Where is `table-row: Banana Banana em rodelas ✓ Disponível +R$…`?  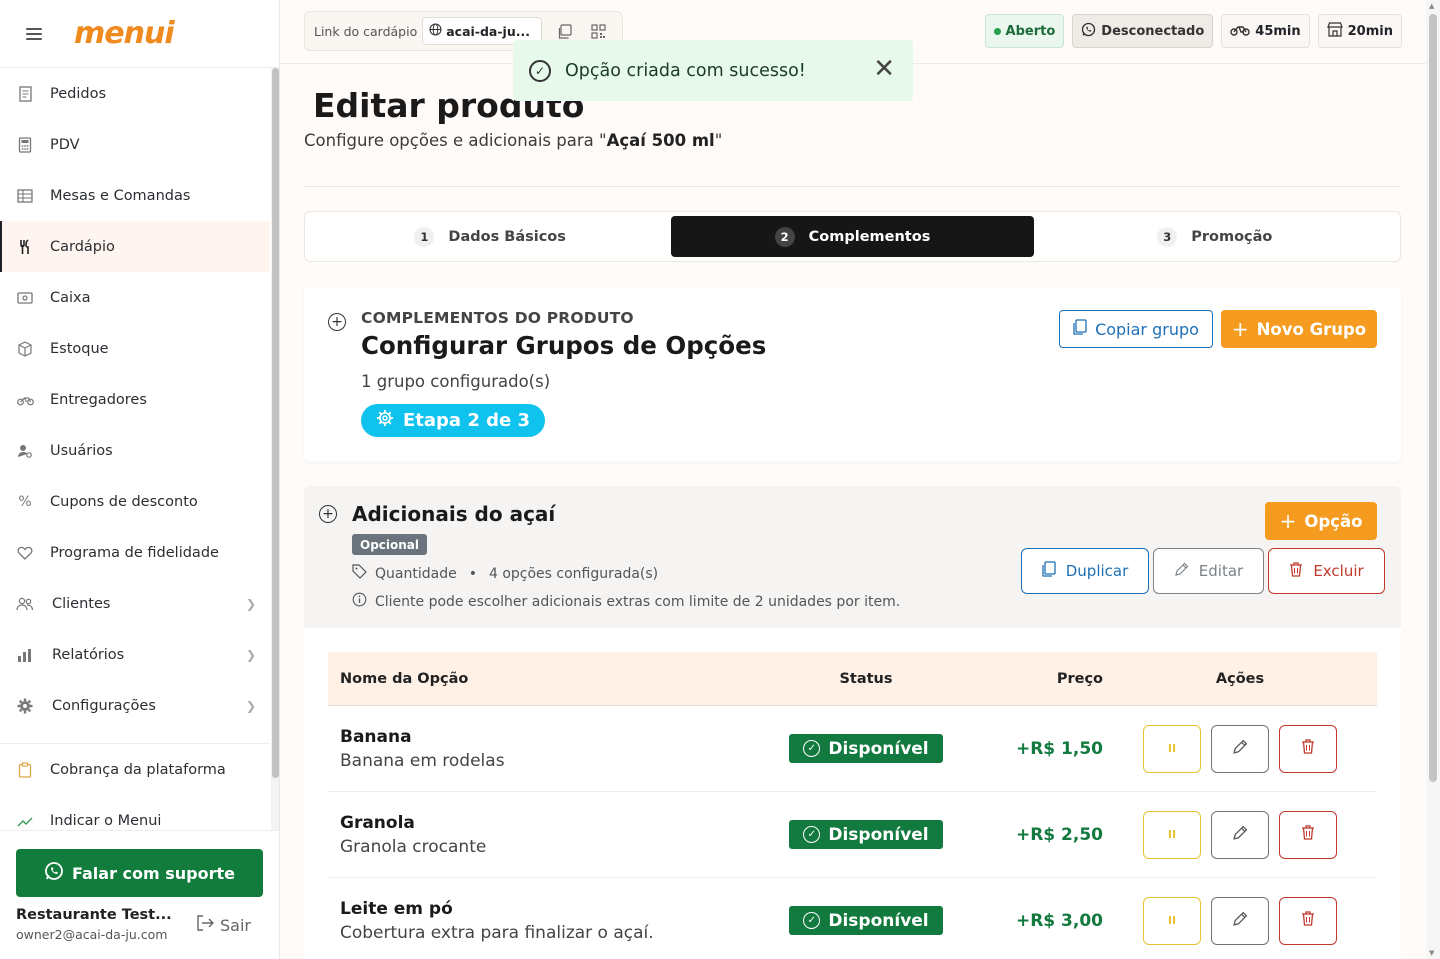 table-row: Banana Banana em rodelas ✓ Disponível +R$… is located at coordinates (852, 749).